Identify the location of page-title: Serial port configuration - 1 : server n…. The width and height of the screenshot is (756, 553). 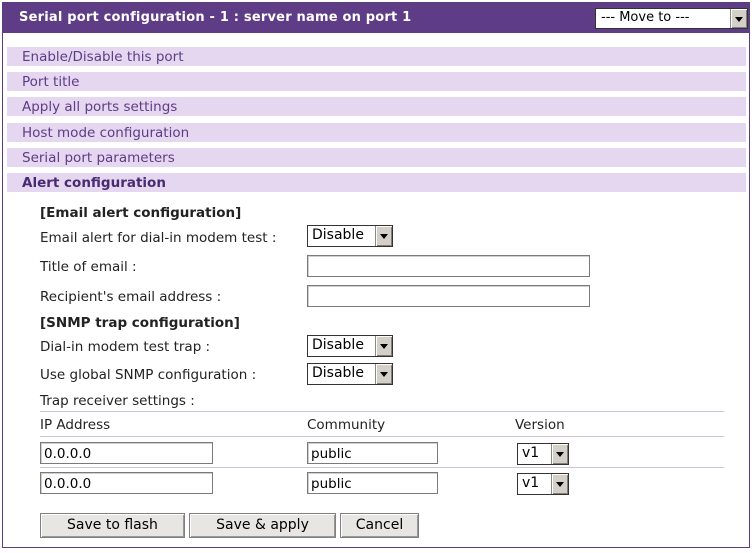
(215, 17).